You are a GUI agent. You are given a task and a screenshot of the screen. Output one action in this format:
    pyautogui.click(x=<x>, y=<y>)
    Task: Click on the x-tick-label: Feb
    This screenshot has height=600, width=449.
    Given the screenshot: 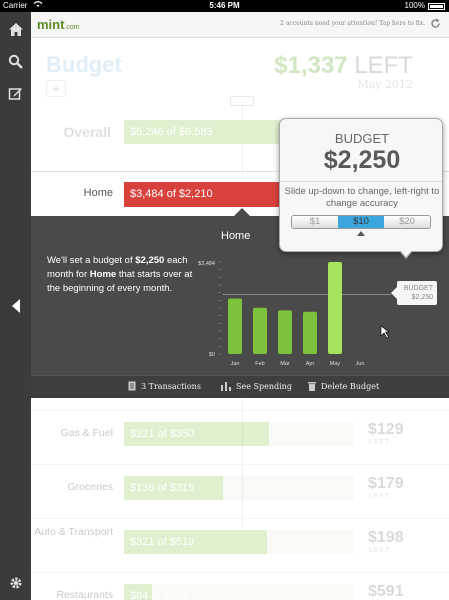 What is the action you would take?
    pyautogui.click(x=259, y=364)
    